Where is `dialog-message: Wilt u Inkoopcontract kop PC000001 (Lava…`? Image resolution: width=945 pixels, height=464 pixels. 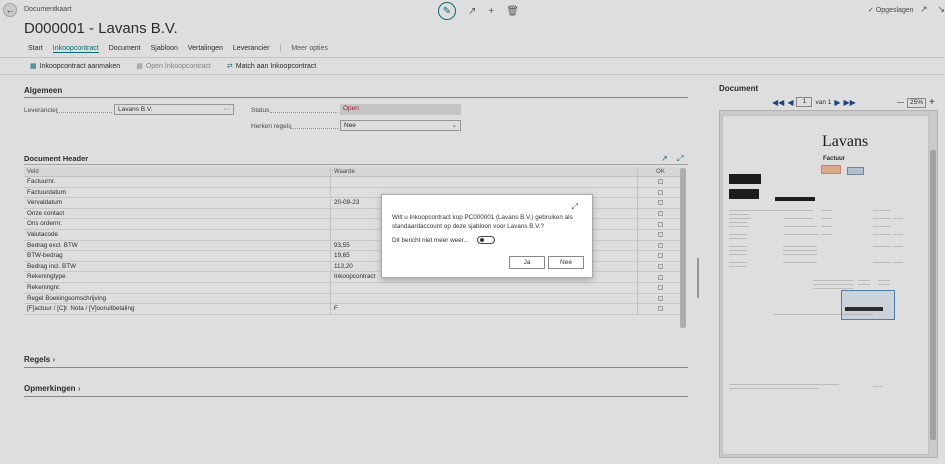 dialog-message: Wilt u Inkoopcontract kop PC000001 (Lava… is located at coordinates (482, 222).